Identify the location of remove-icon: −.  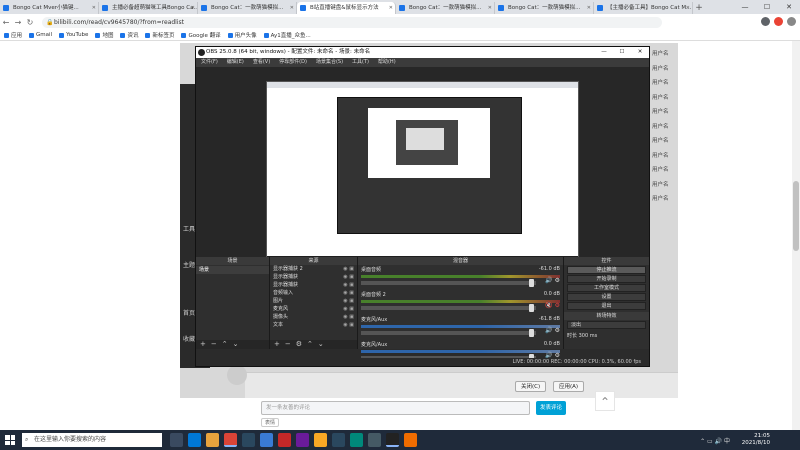
(214, 344).